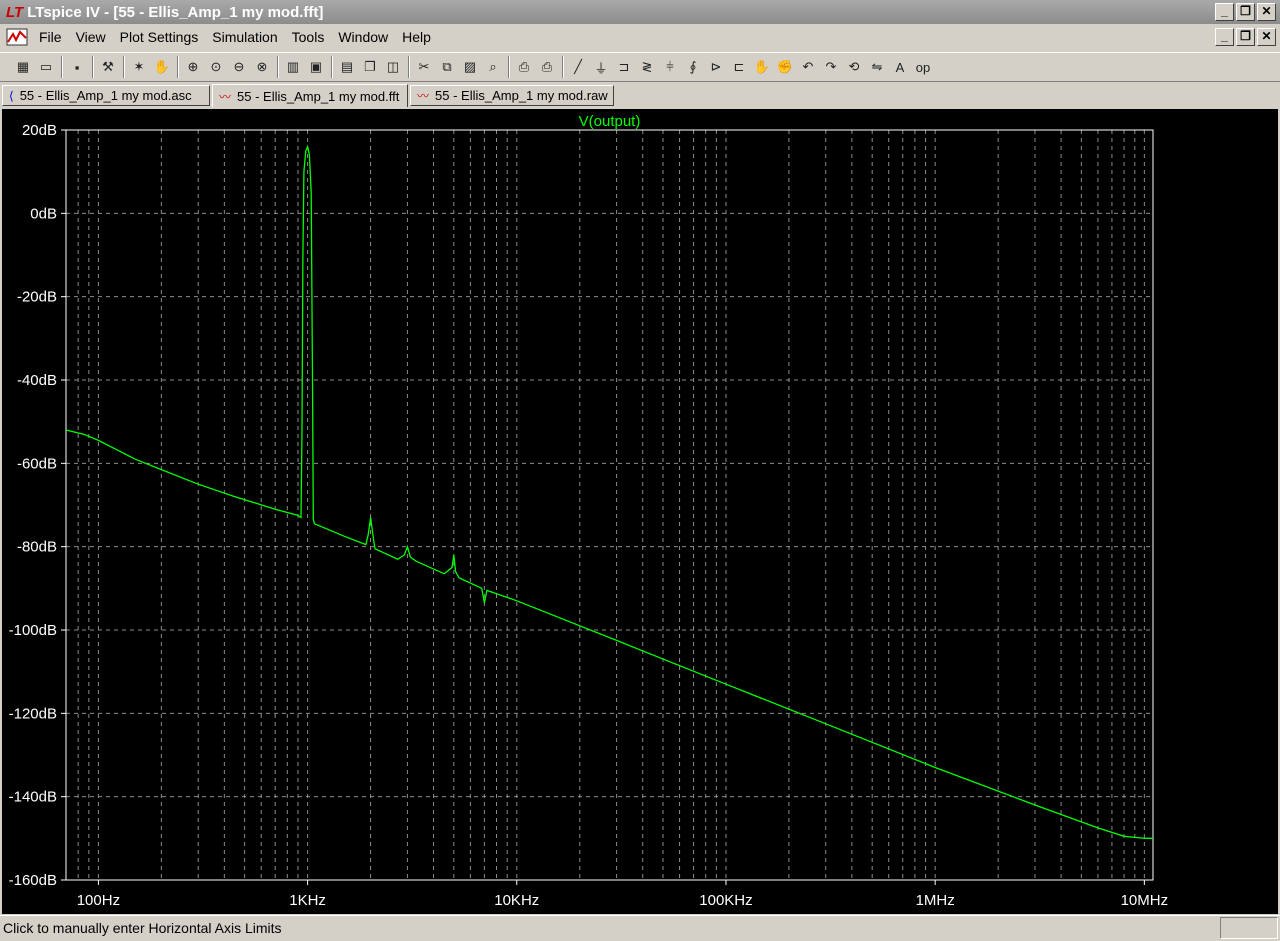 The image size is (1280, 941). Describe the element at coordinates (693, 67) in the screenshot. I see `inductor-icon: ∮` at that location.